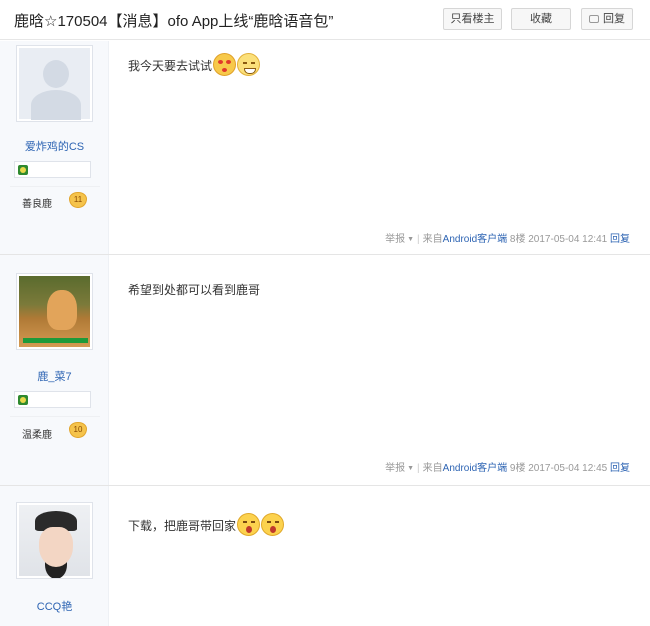 The width and height of the screenshot is (650, 626). Describe the element at coordinates (174, 21) in the screenshot. I see `thread-title: 鹿晗☆170504【消息】ofo App上线“鹿晗语音包”` at that location.